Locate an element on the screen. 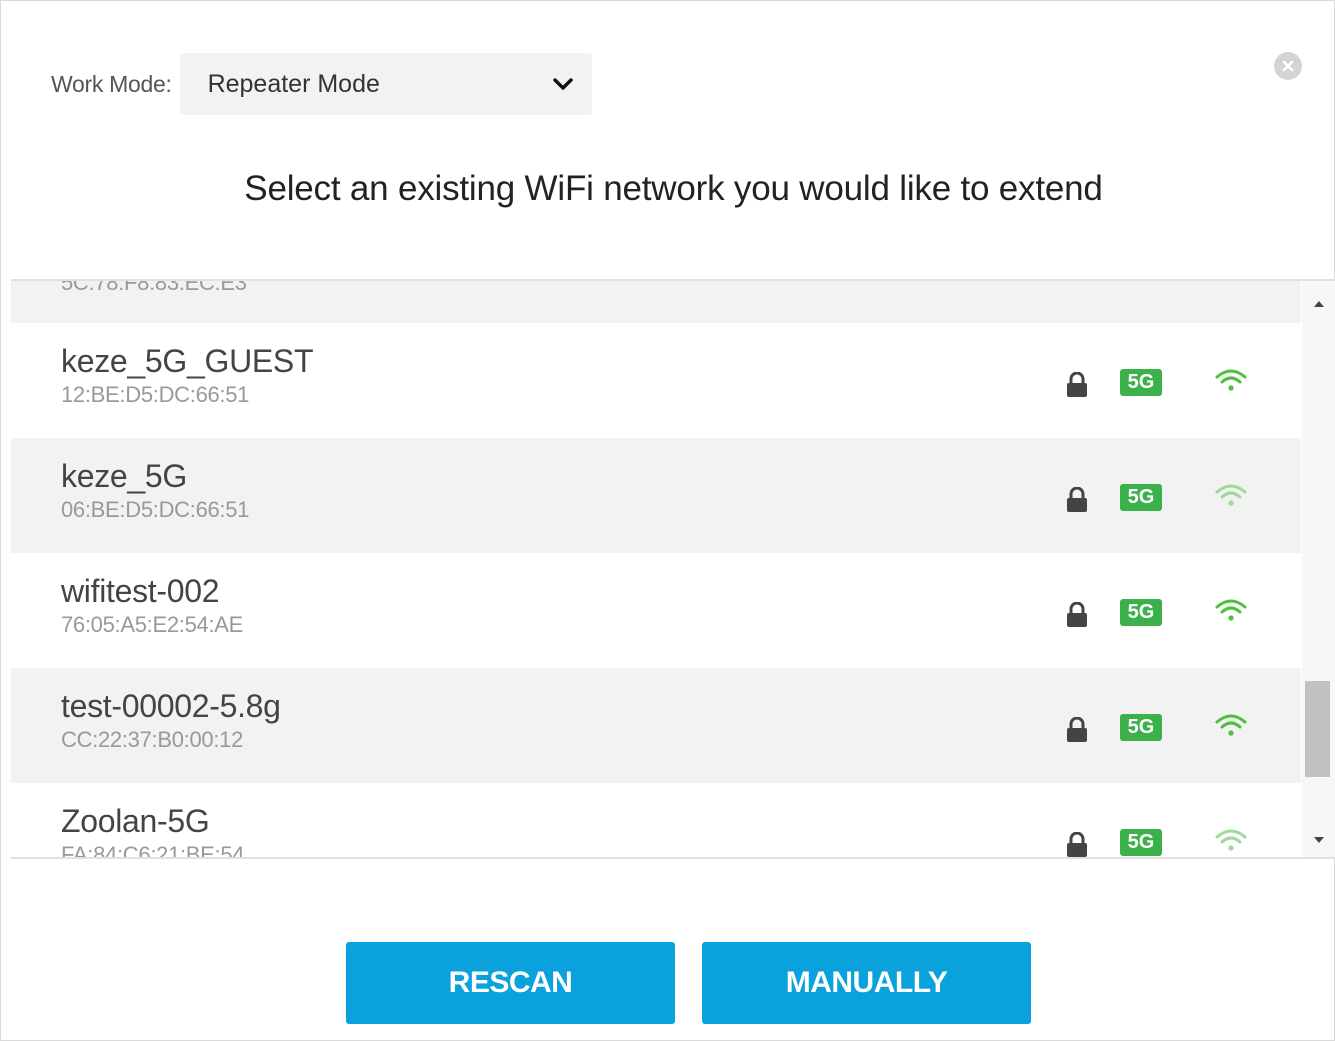 This screenshot has height=1041, width=1335. chevron-down-icon is located at coordinates (563, 84).